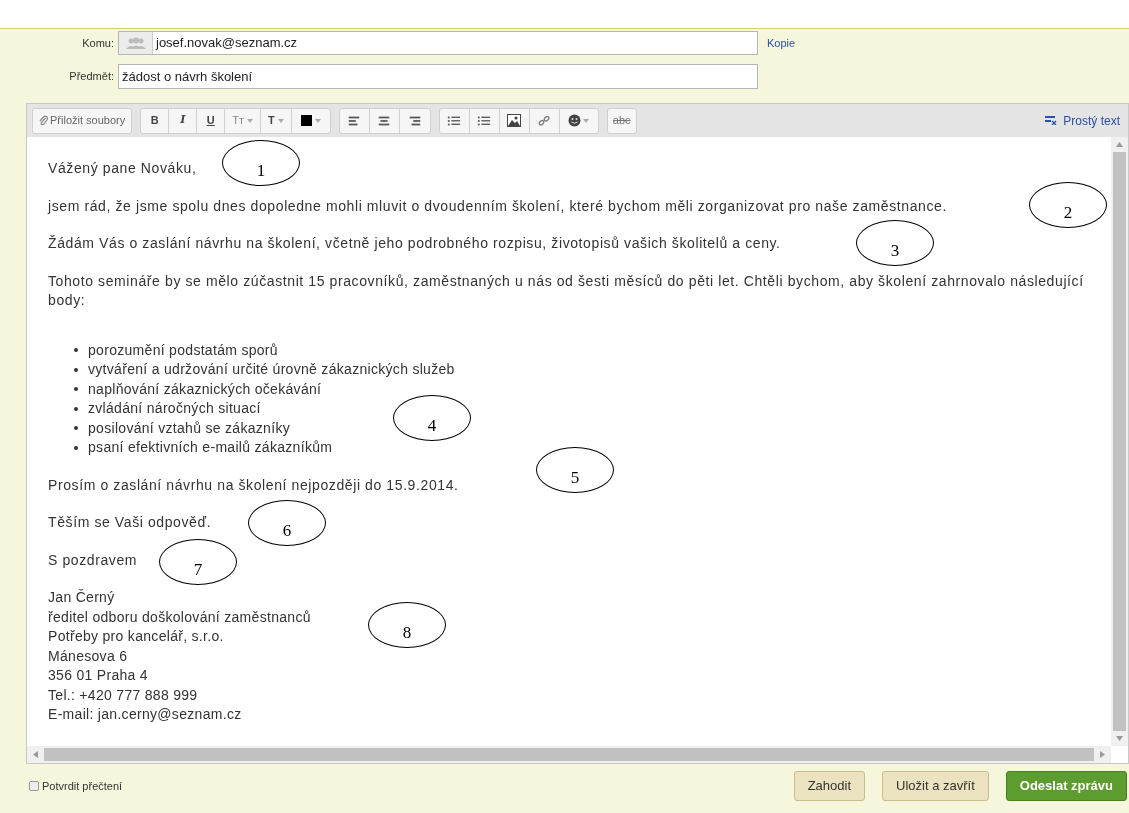 This screenshot has height=813, width=1129. I want to click on list-item: posilování vztahů se zákazníky, so click(189, 428).